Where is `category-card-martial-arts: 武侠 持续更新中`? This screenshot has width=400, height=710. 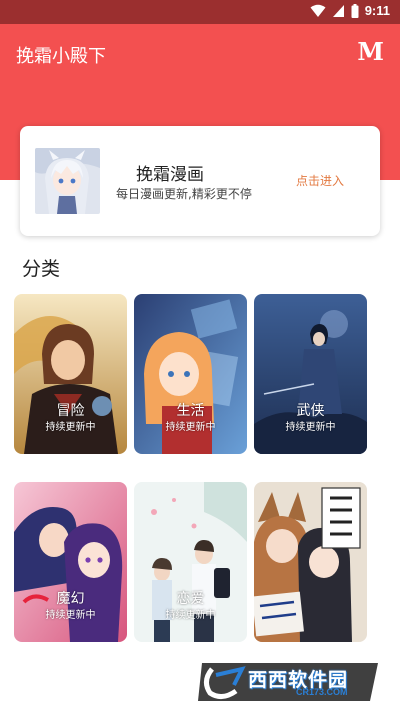 category-card-martial-arts: 武侠 持续更新中 is located at coordinates (310, 374).